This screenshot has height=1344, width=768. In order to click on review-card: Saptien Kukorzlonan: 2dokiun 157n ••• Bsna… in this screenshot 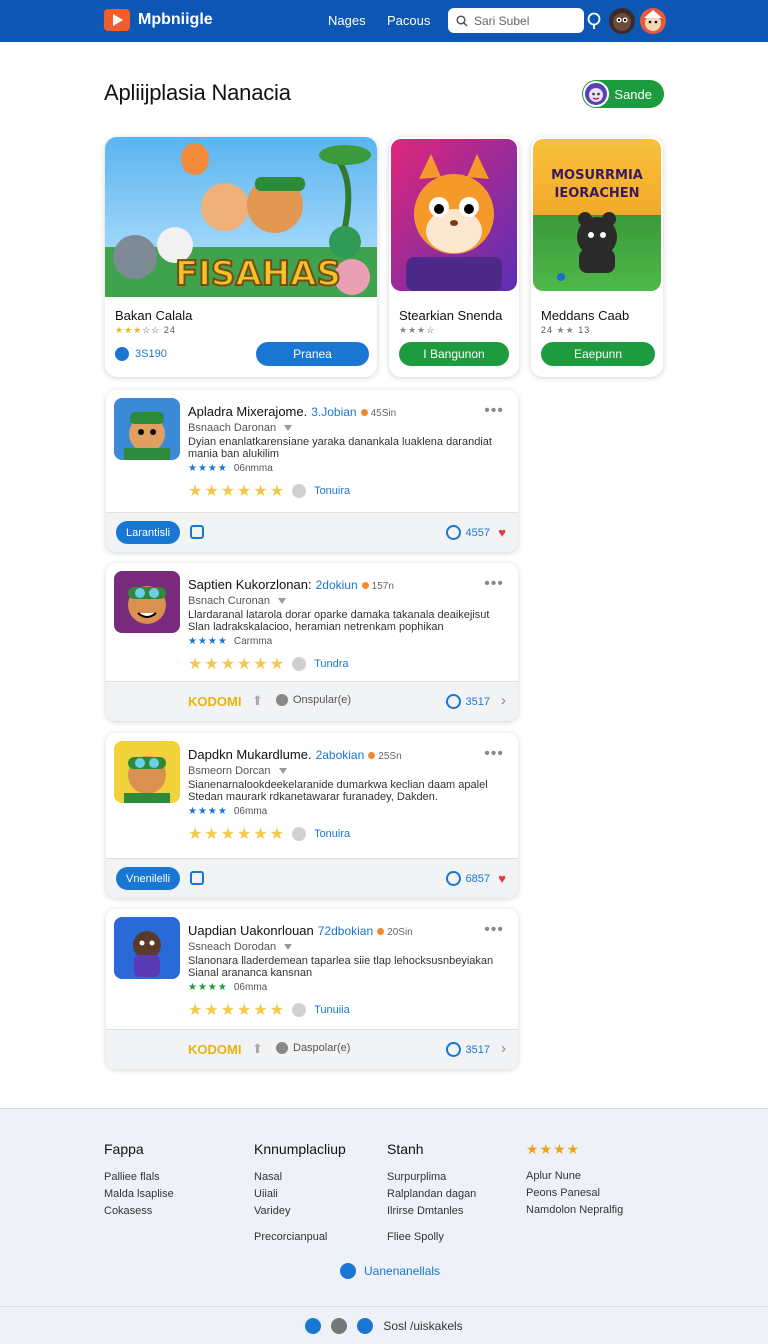, I will do `click(312, 642)`.